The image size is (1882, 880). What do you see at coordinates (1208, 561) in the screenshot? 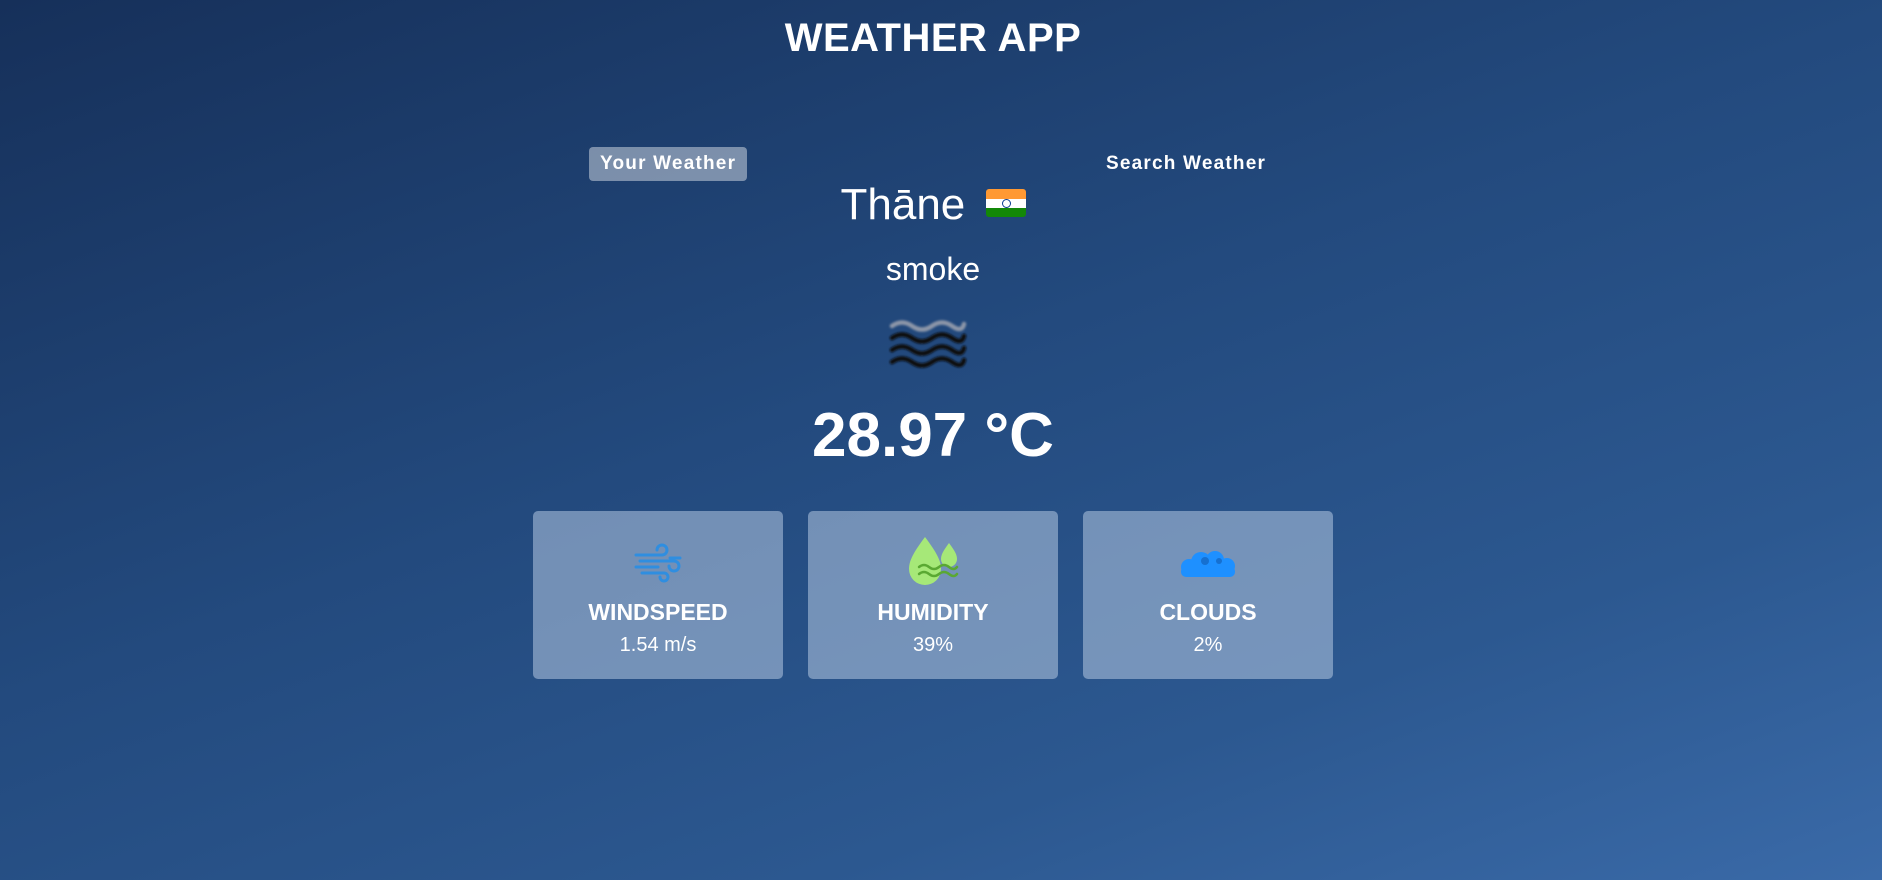
I see `cloud-icon` at bounding box center [1208, 561].